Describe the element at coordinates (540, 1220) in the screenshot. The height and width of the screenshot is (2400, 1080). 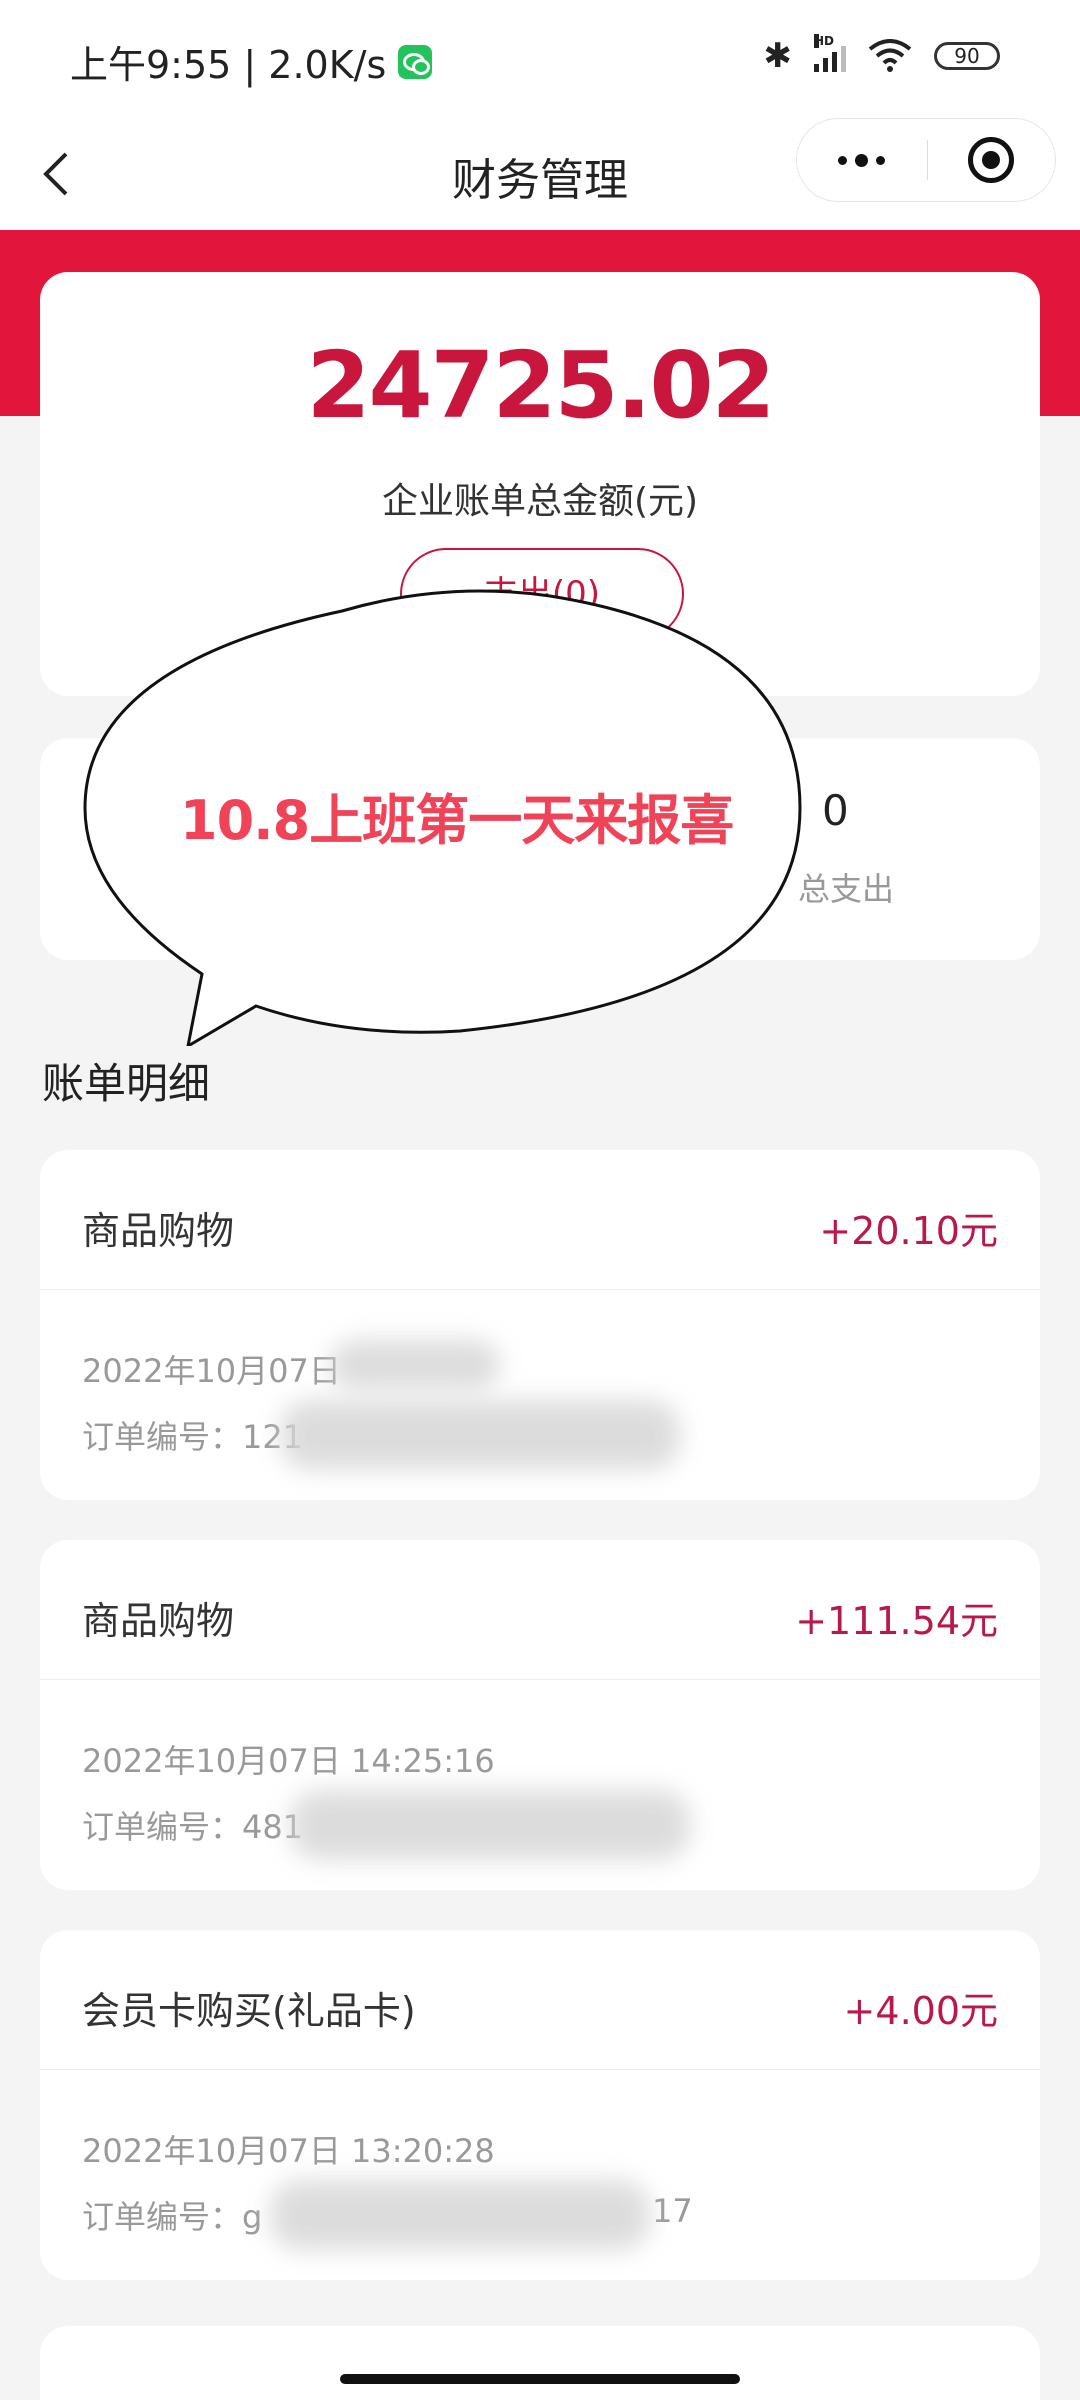
I see `bill-header: 商品购物 +20.10元` at that location.